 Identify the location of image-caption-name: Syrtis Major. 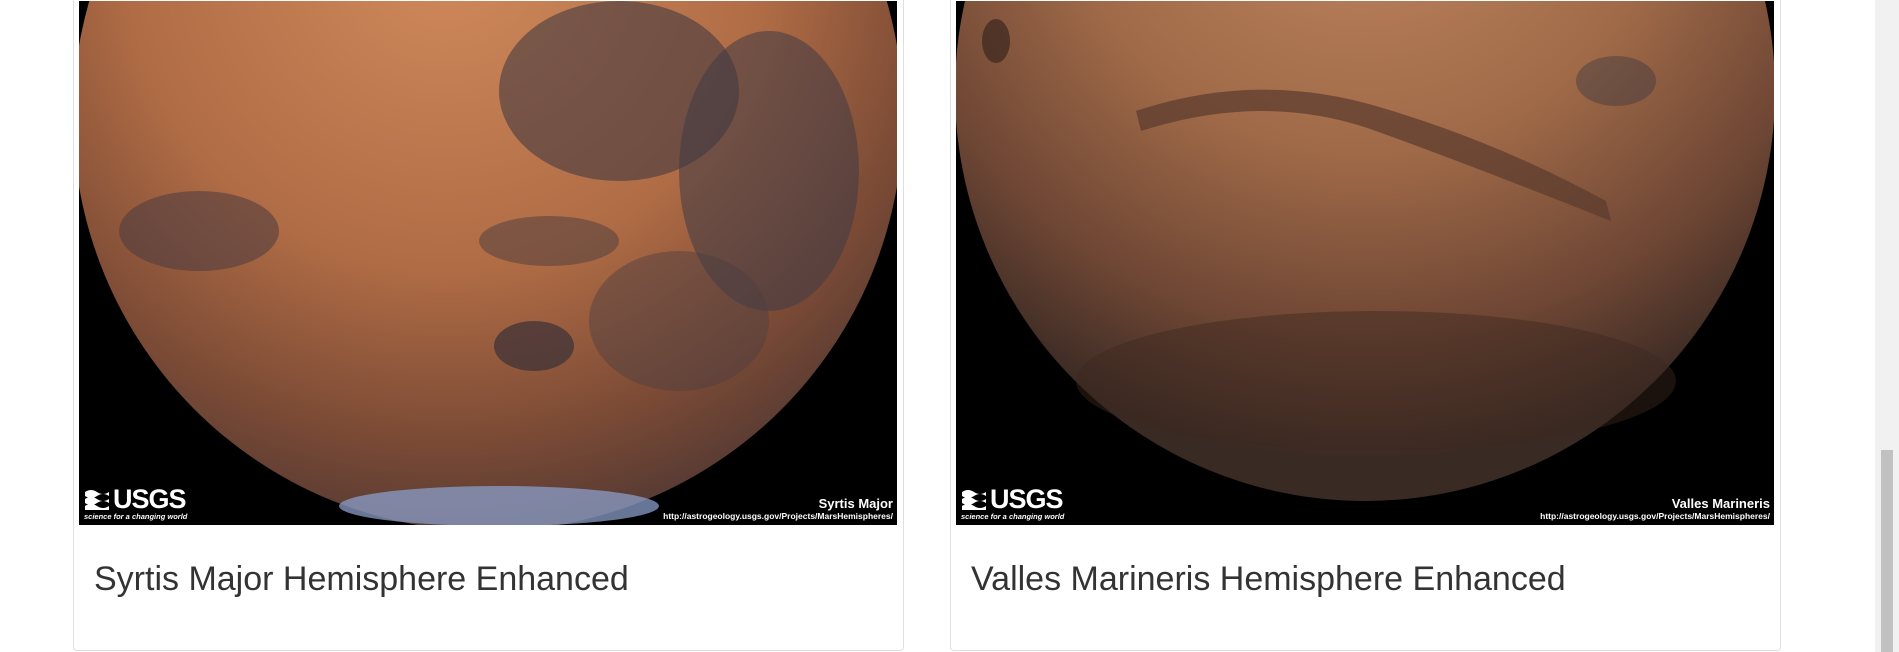
(855, 503).